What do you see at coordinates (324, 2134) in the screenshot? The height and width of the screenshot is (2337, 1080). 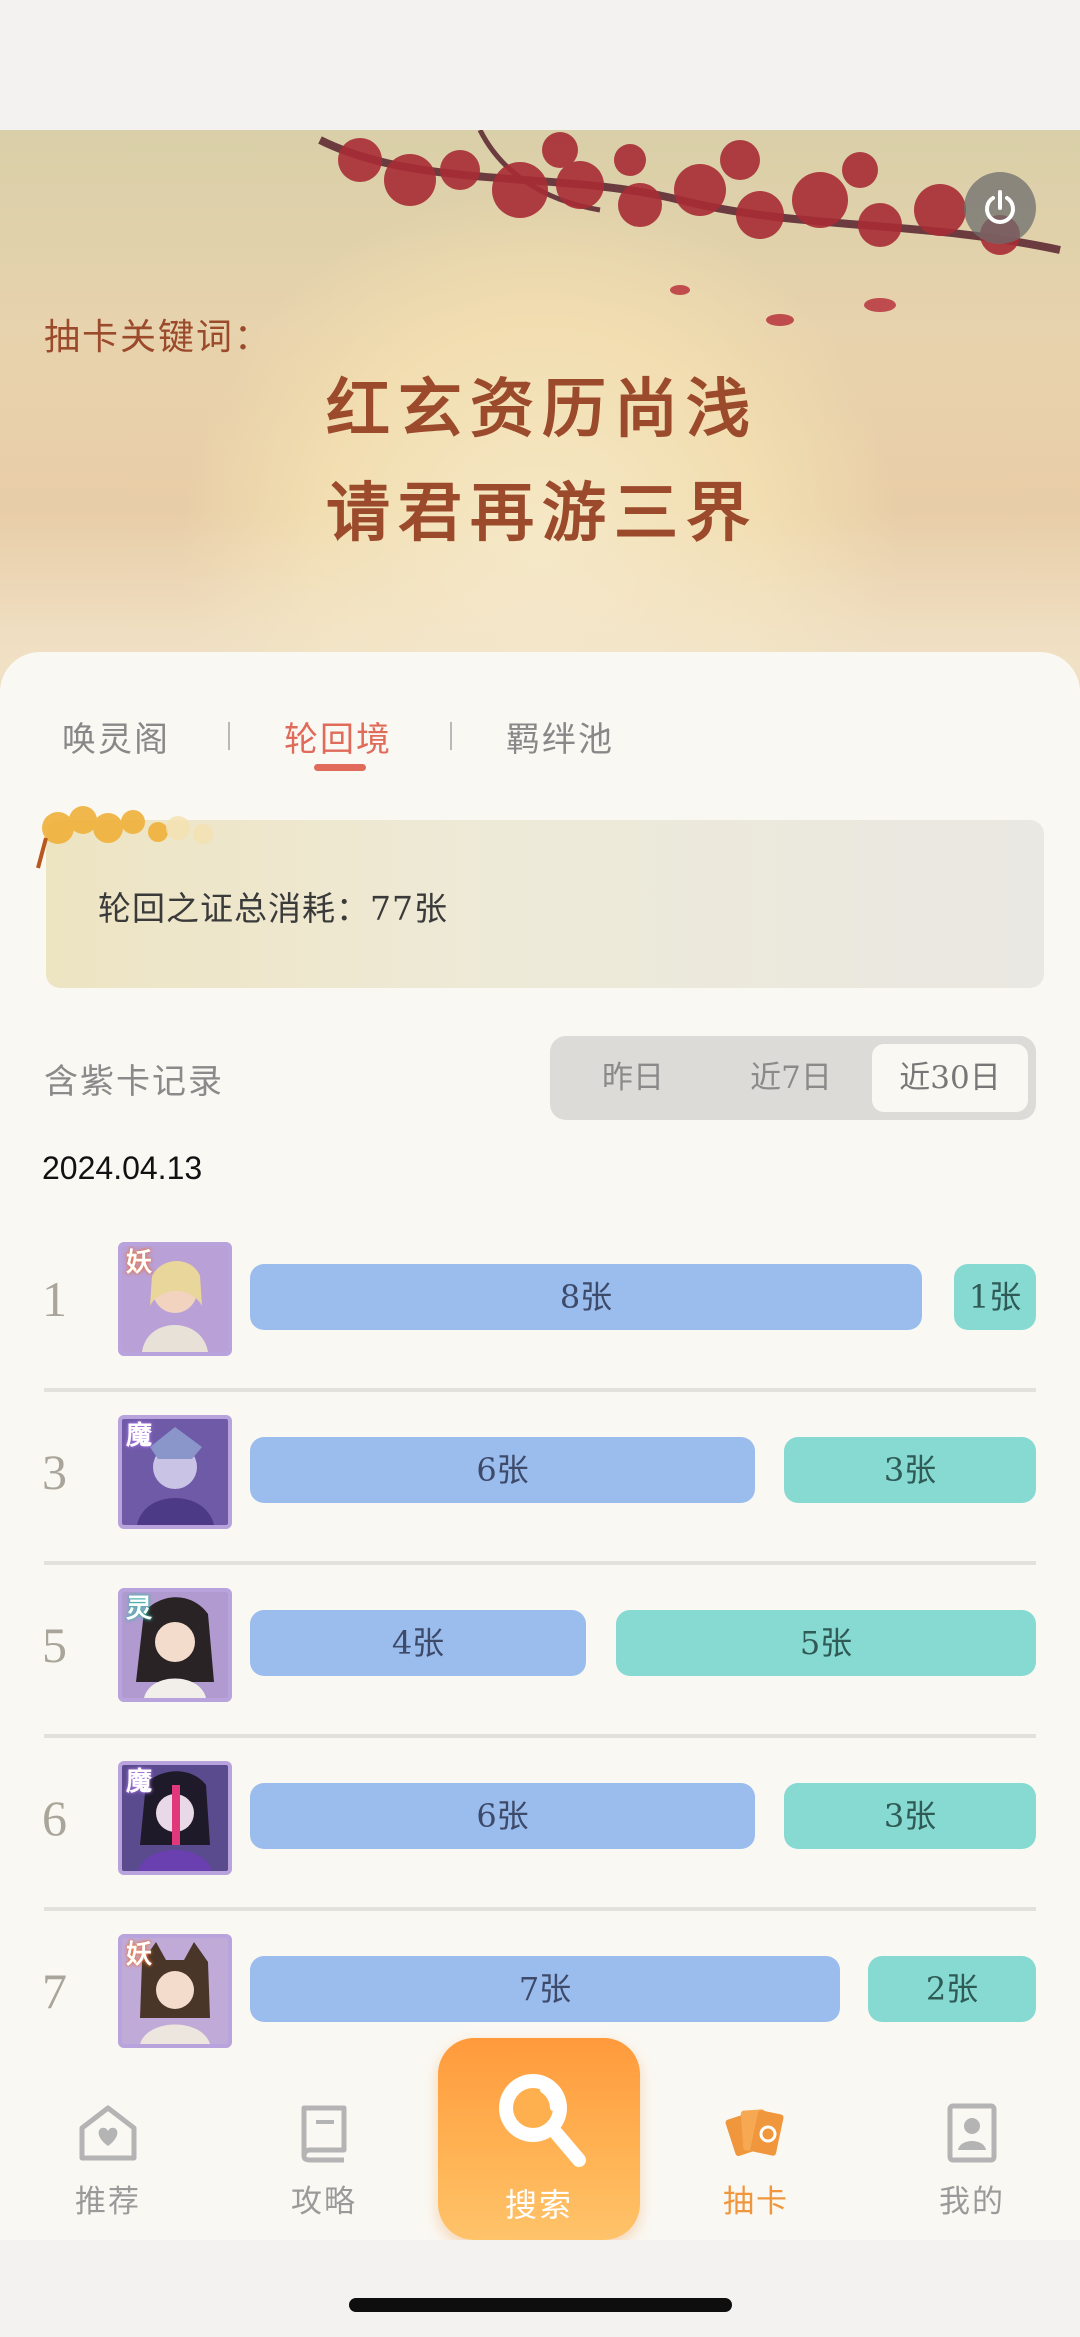 I see `book-icon` at bounding box center [324, 2134].